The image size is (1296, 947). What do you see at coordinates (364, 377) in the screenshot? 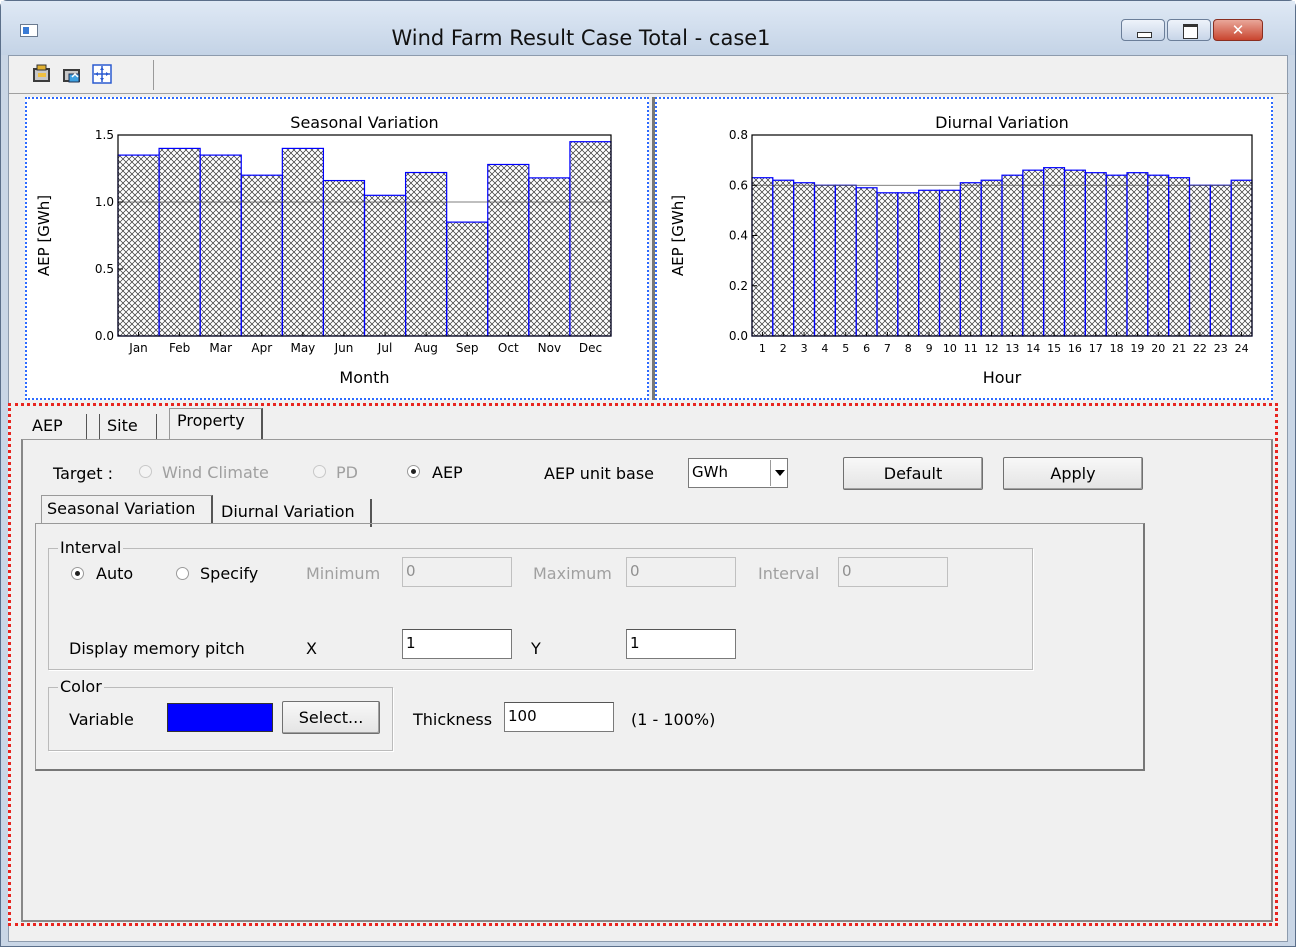
I see `x-axis-label: Month` at bounding box center [364, 377].